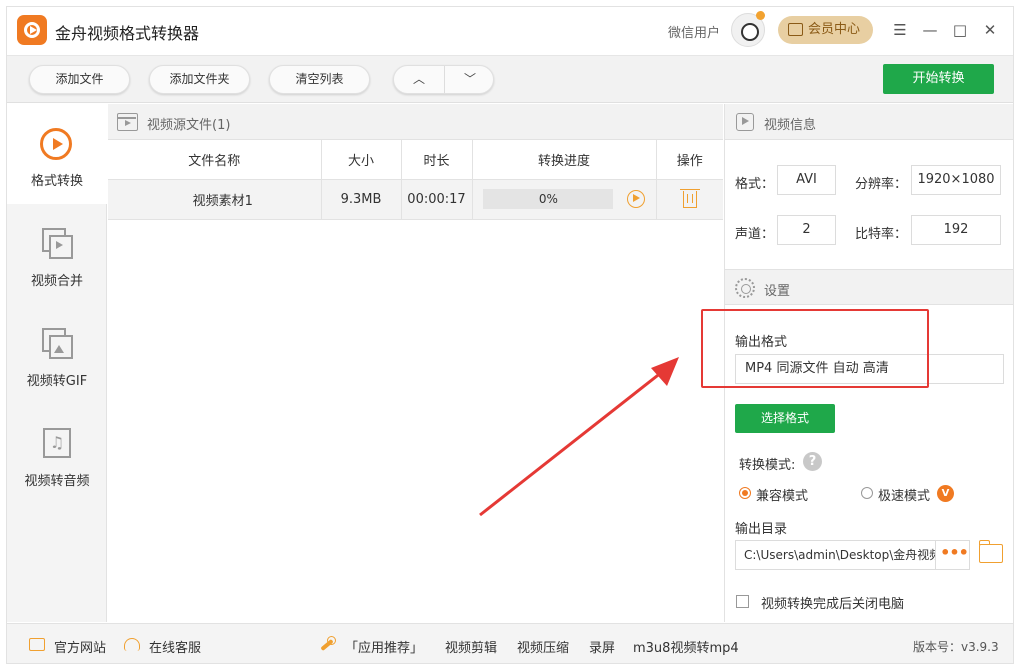  What do you see at coordinates (127, 122) in the screenshot?
I see `film-icon` at bounding box center [127, 122].